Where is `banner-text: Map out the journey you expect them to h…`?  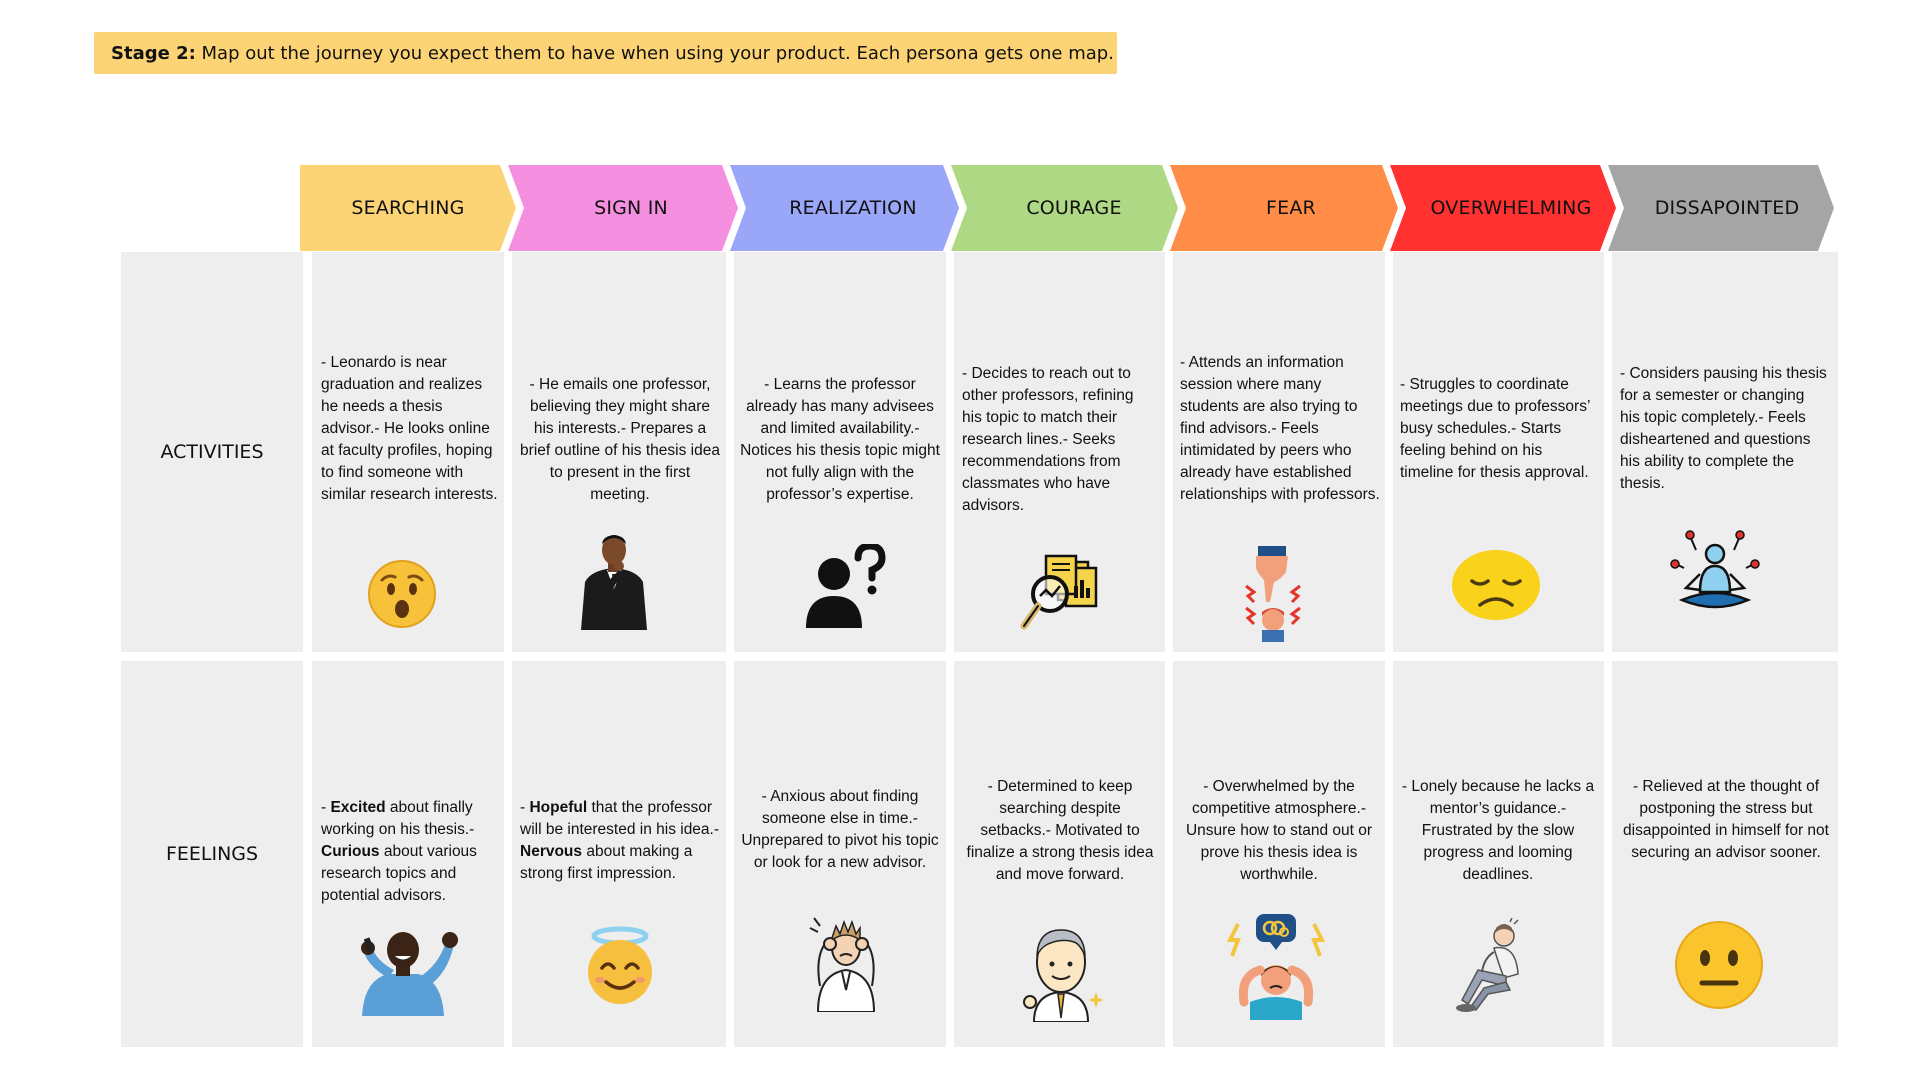 banner-text: Map out the journey you expect them to h… is located at coordinates (654, 53).